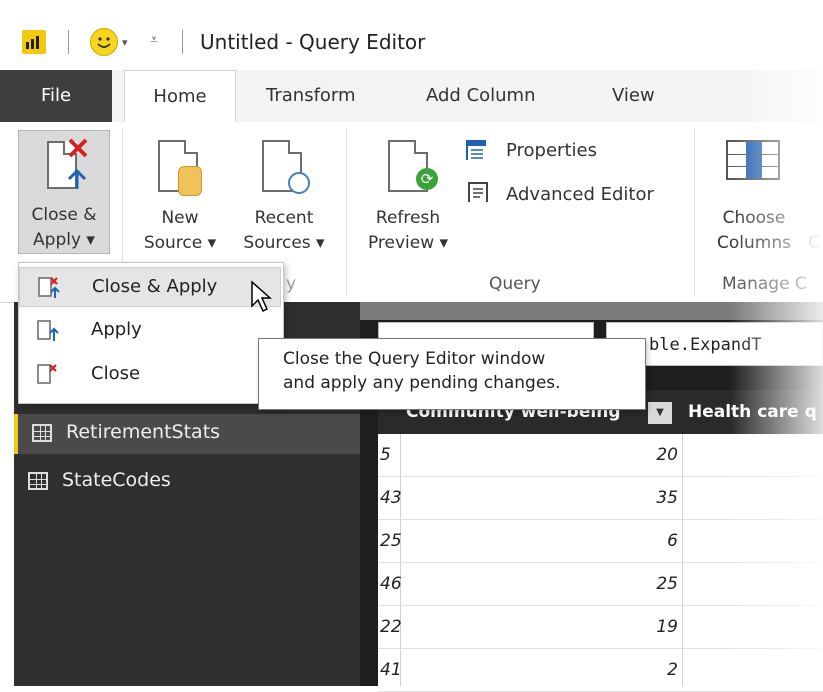 The width and height of the screenshot is (823, 692). Describe the element at coordinates (180, 218) in the screenshot. I see `new-source-label-1: New` at that location.